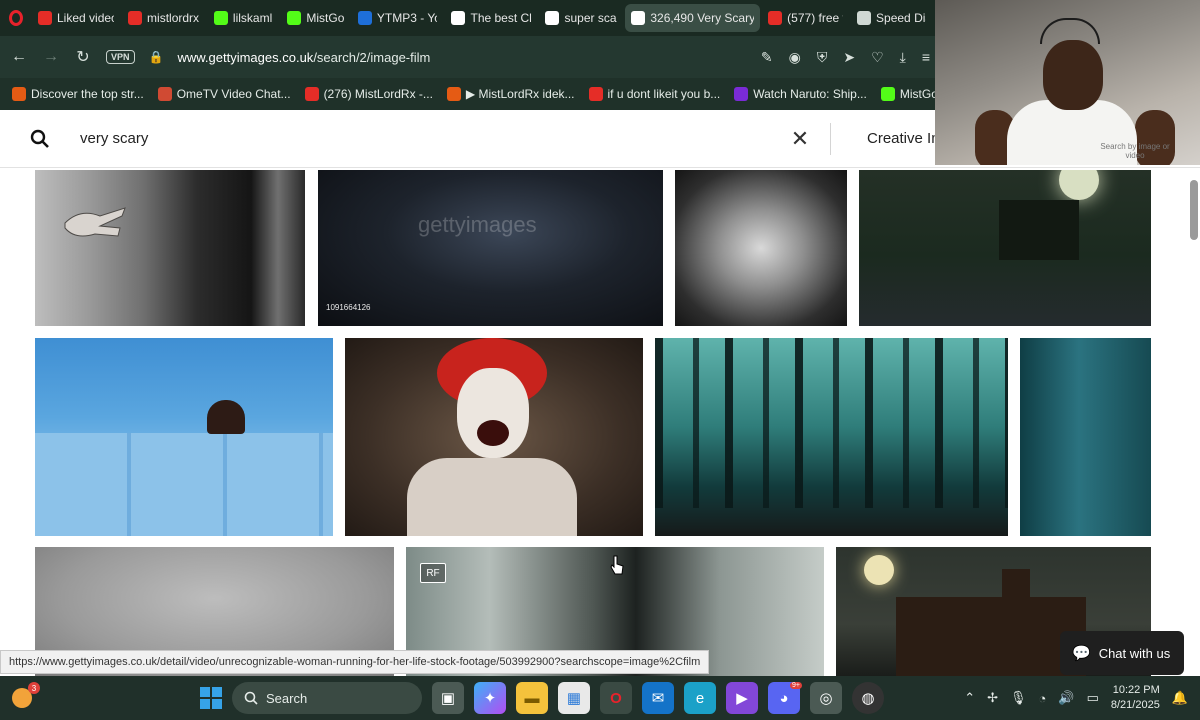 The width and height of the screenshot is (1200, 720). Describe the element at coordinates (16, 18) in the screenshot. I see `opera-menu-icon` at that location.